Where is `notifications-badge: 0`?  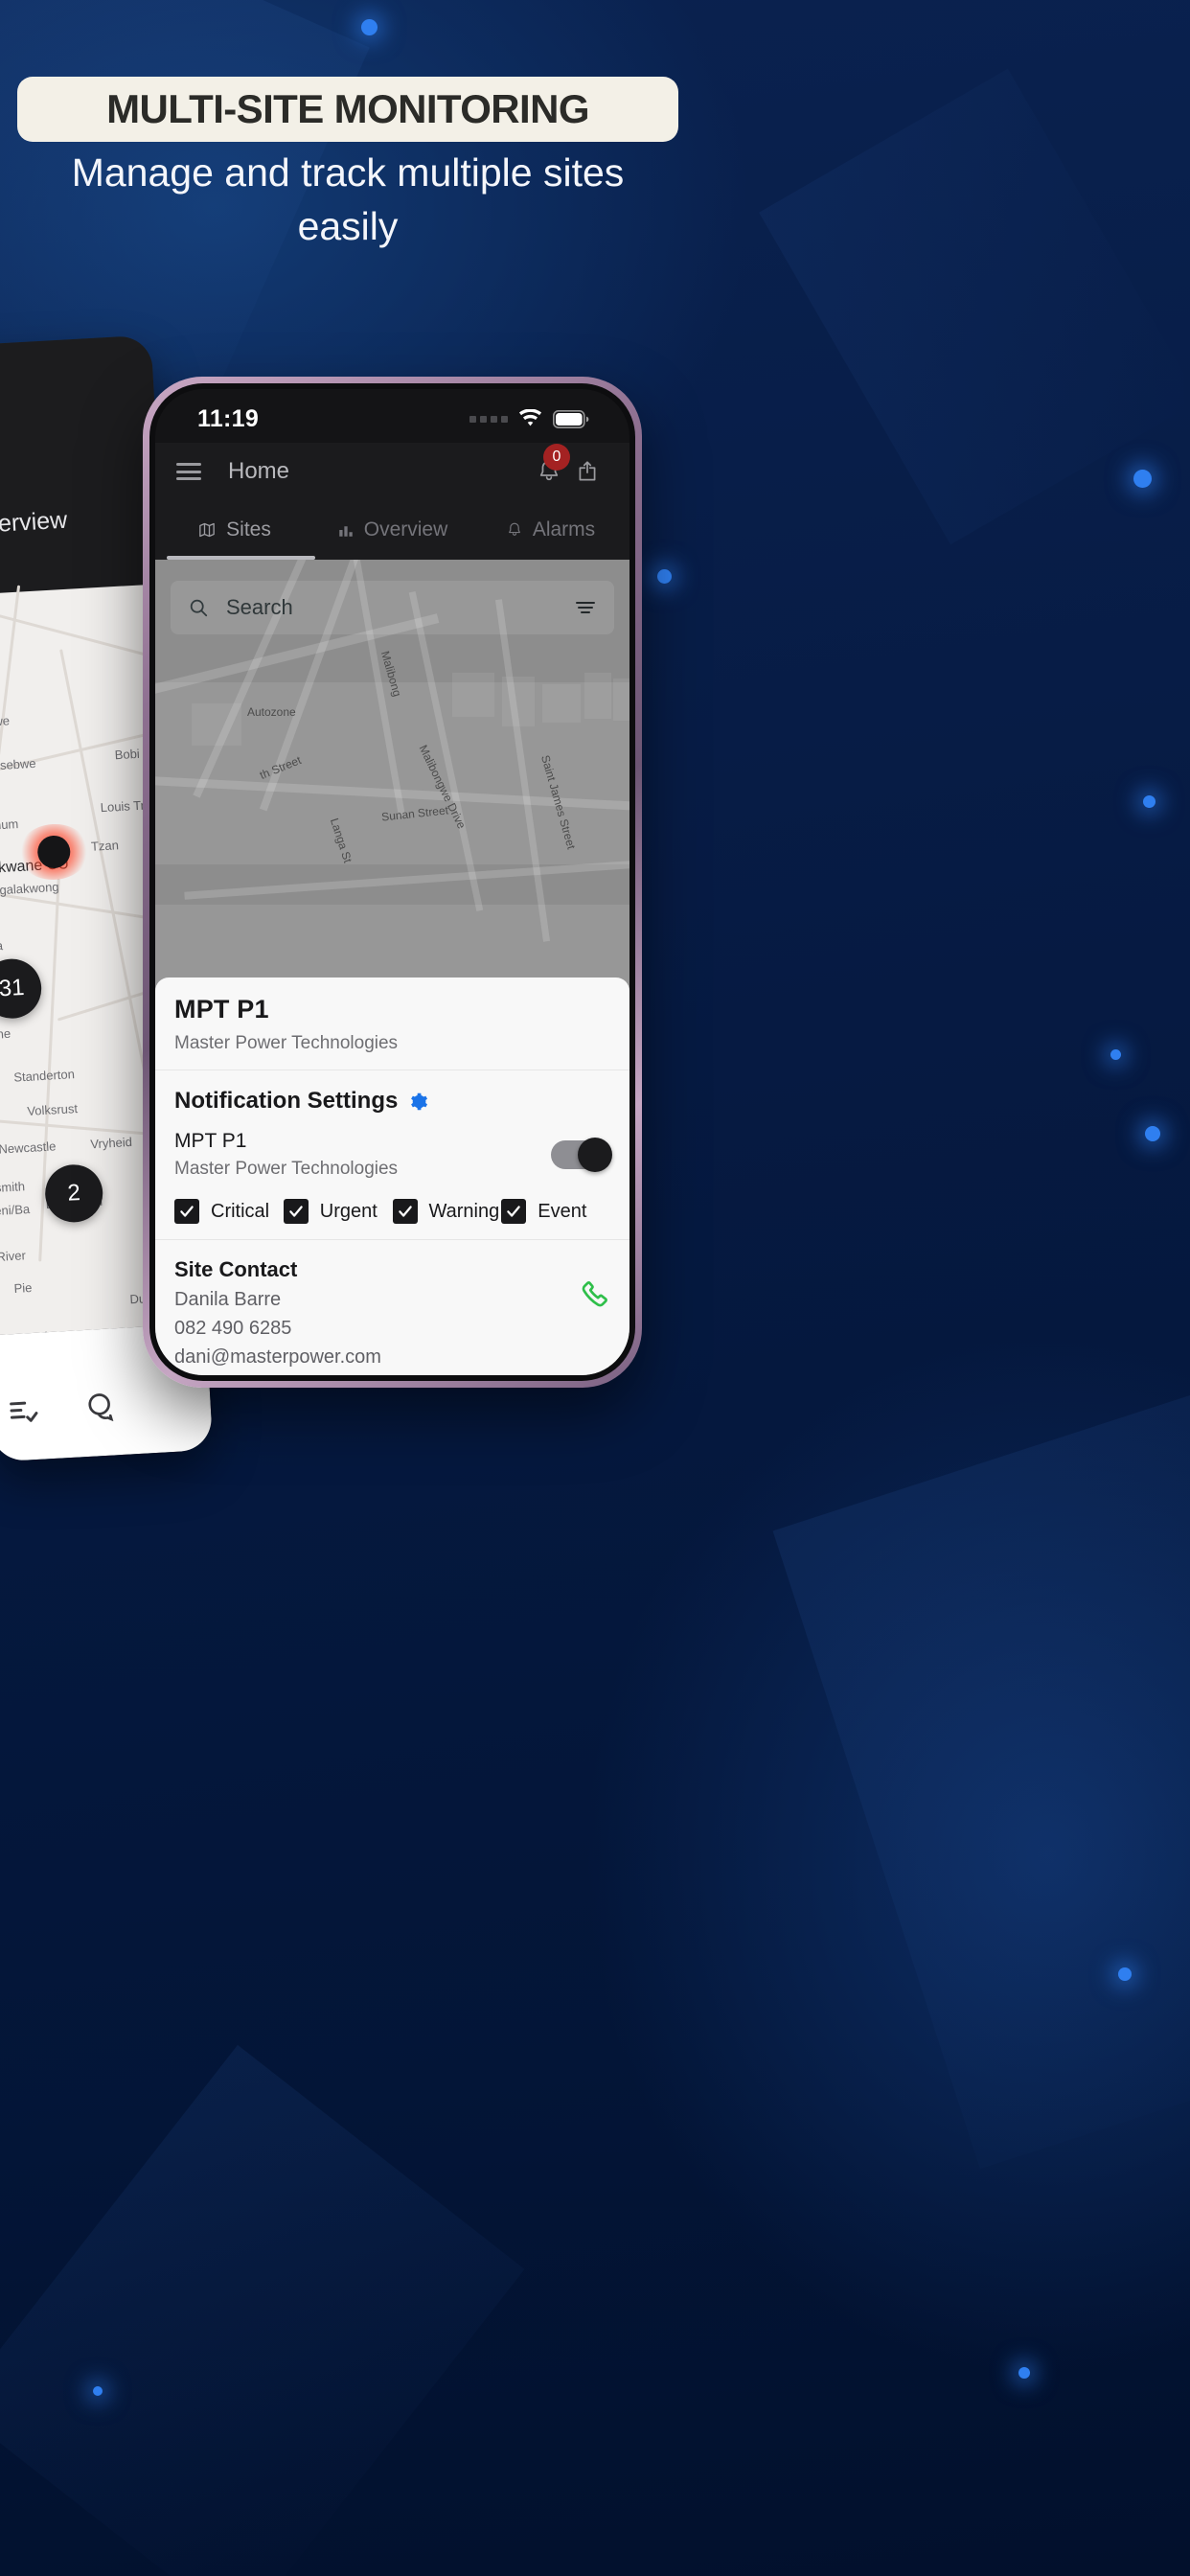
notifications-badge: 0 is located at coordinates (557, 457).